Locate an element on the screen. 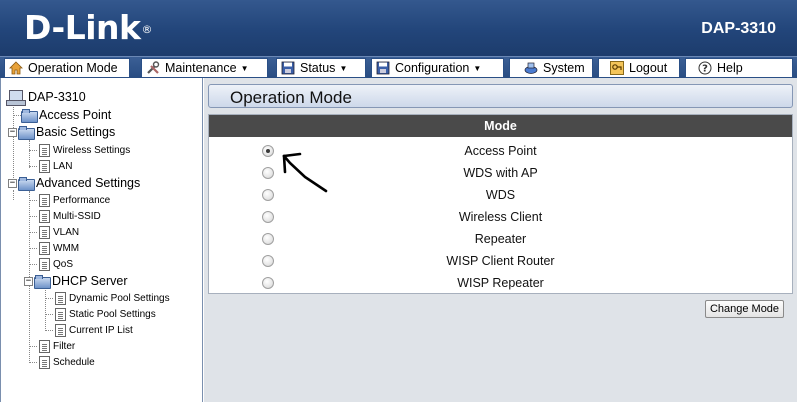 The width and height of the screenshot is (797, 402). menu-help-label: Help is located at coordinates (730, 68).